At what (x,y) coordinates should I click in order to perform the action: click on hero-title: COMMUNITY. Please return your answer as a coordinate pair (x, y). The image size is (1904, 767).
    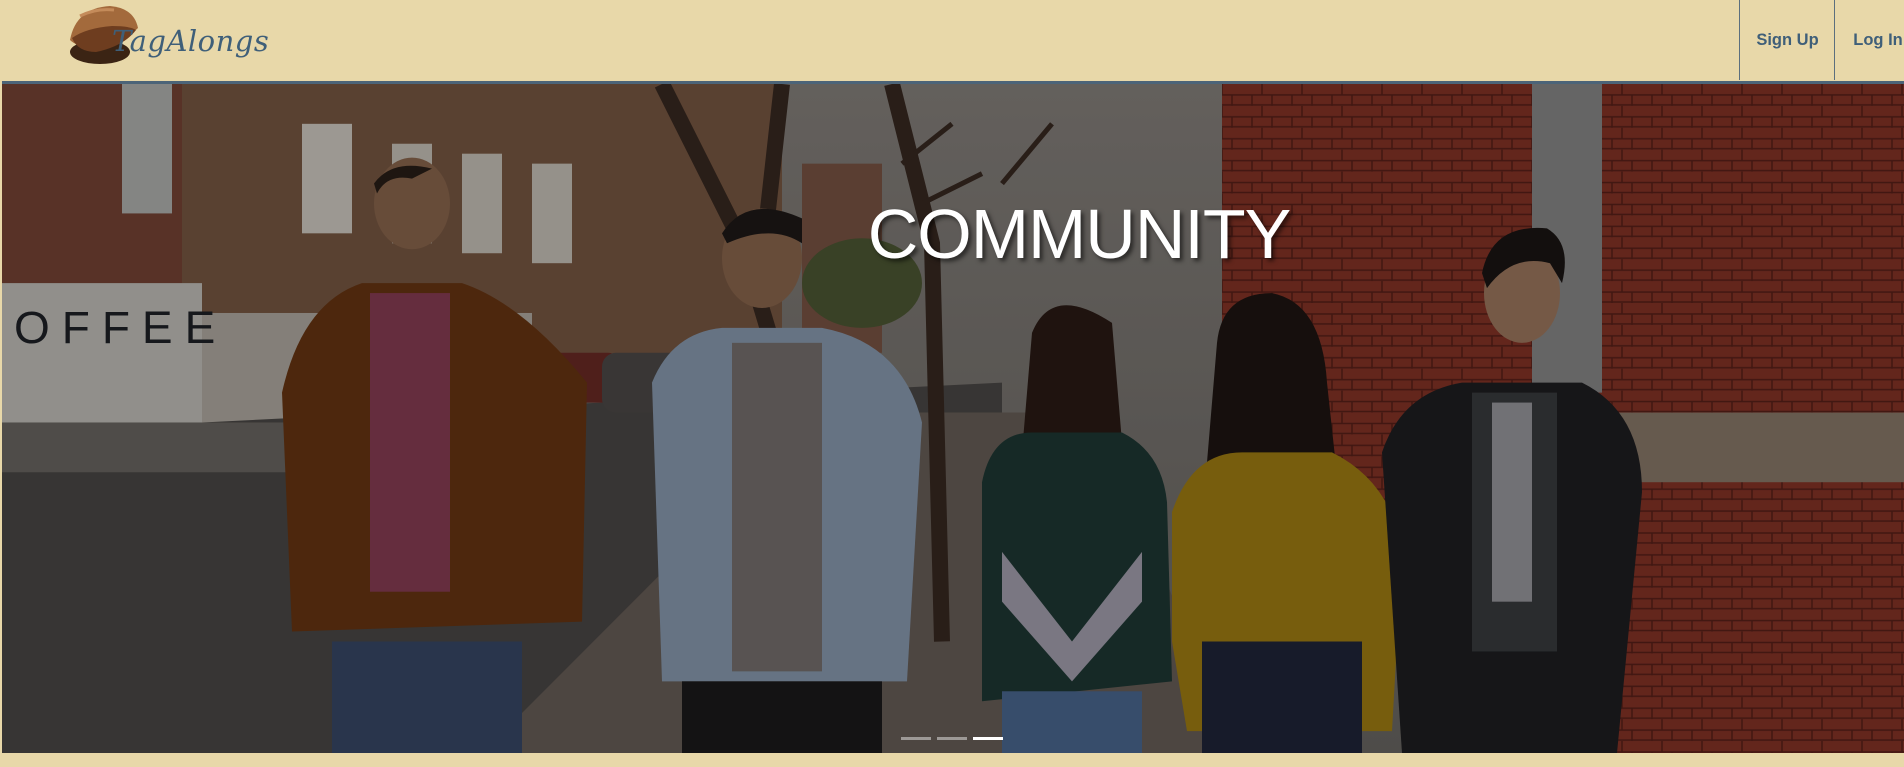
    Looking at the image, I should click on (1079, 234).